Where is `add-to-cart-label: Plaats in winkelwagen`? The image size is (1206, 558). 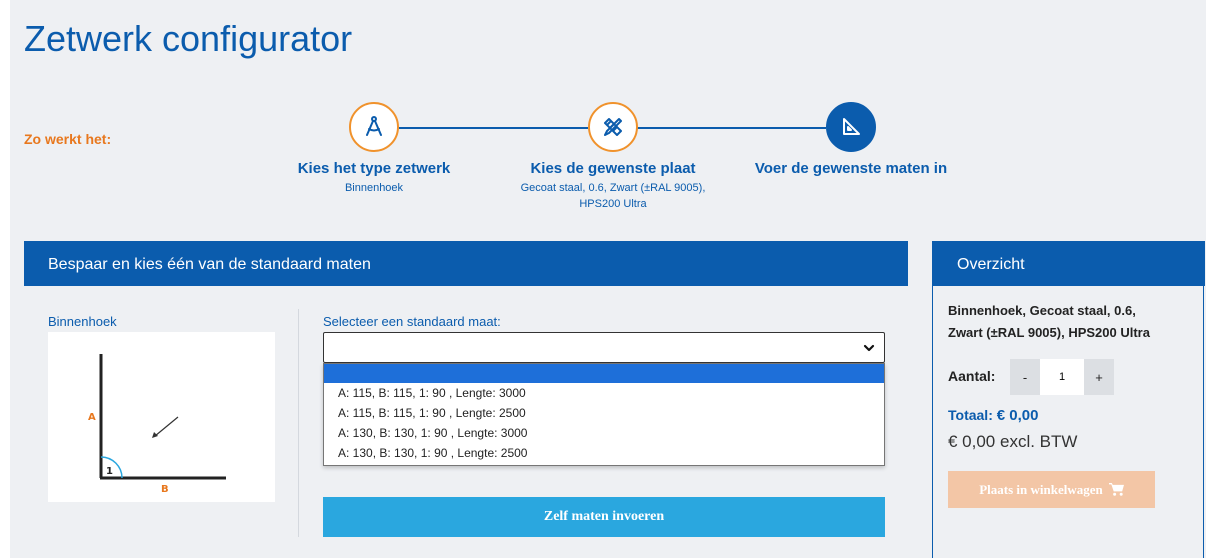
add-to-cart-label: Plaats in winkelwagen is located at coordinates (1041, 489).